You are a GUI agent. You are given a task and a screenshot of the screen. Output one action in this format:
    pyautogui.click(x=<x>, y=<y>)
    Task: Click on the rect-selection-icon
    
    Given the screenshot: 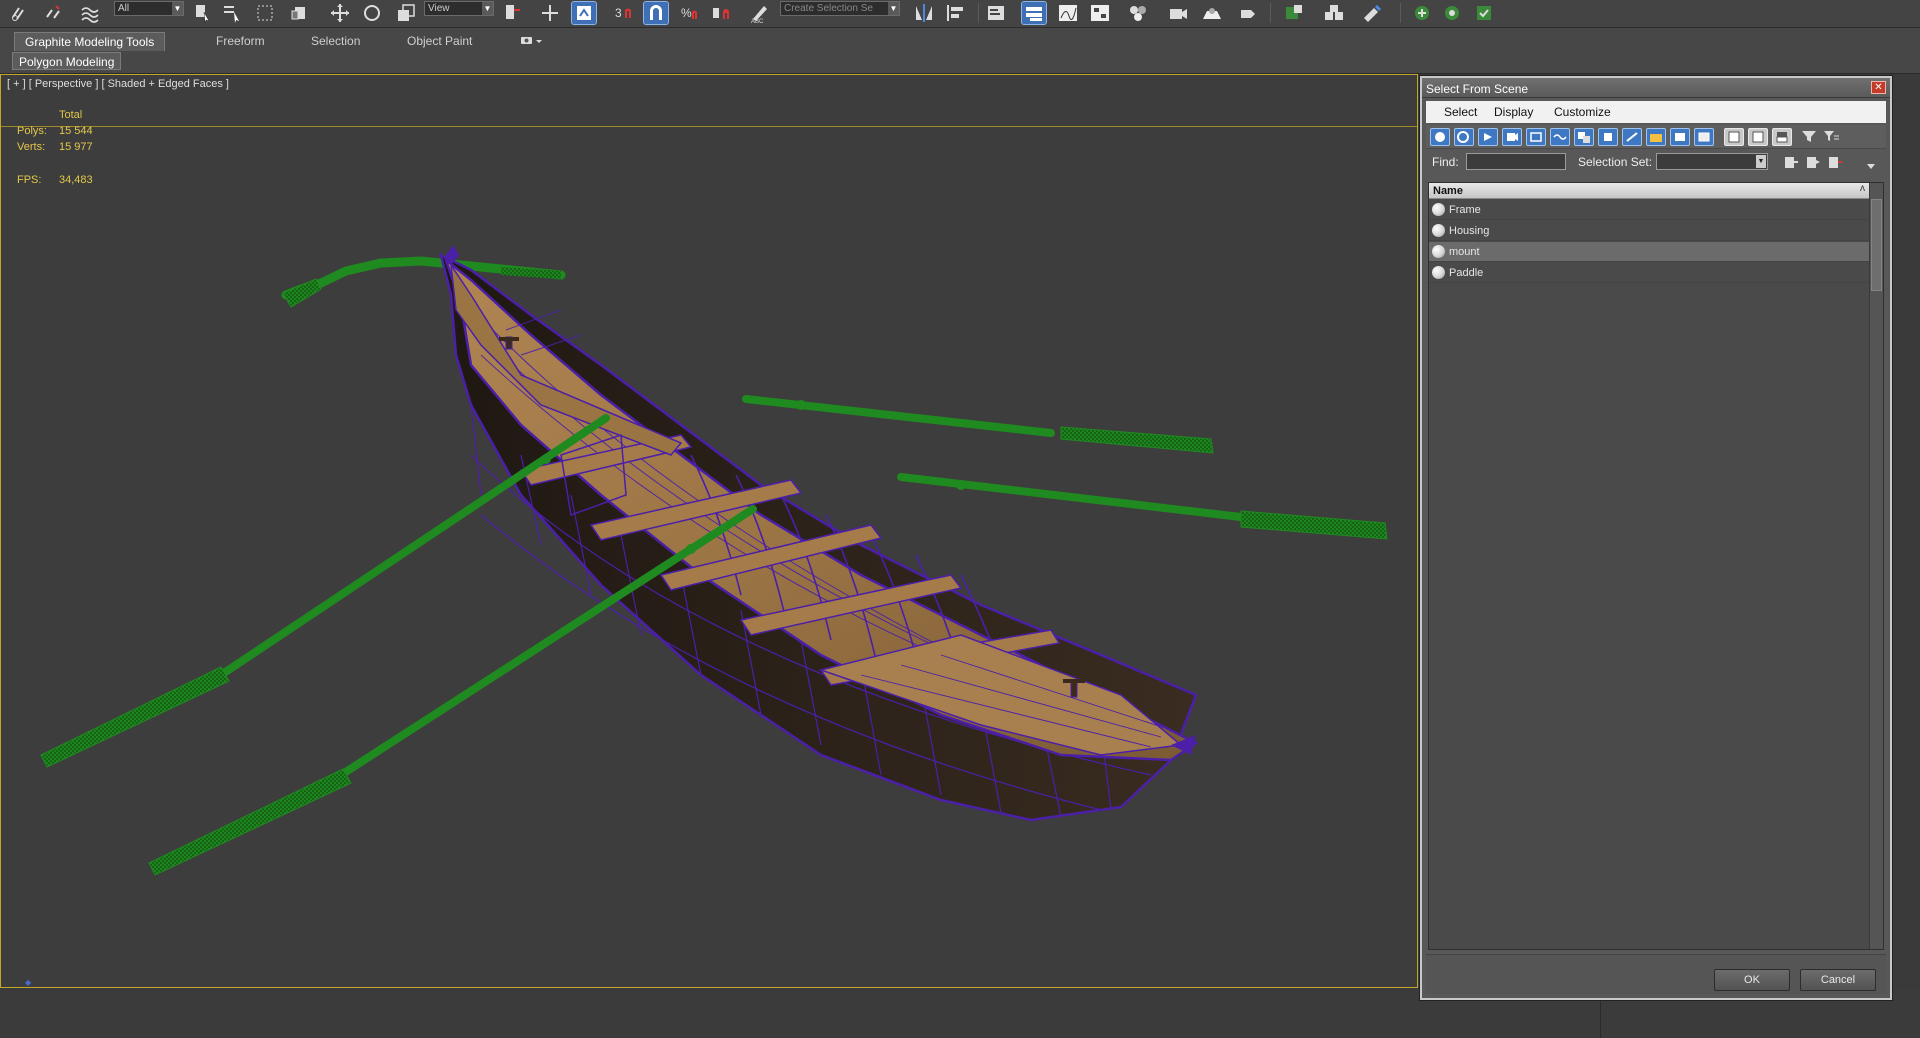 What is the action you would take?
    pyautogui.click(x=266, y=13)
    